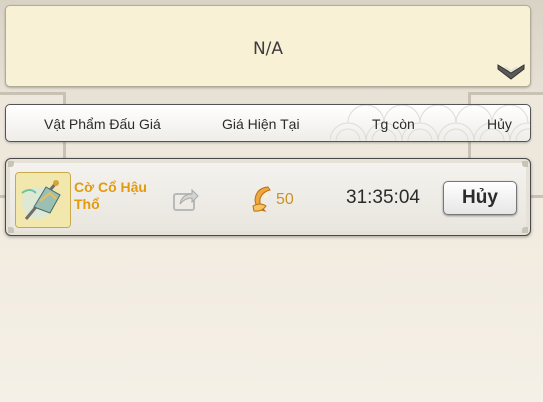 This screenshot has height=402, width=543. What do you see at coordinates (268, 49) in the screenshot?
I see `search-value: N/A` at bounding box center [268, 49].